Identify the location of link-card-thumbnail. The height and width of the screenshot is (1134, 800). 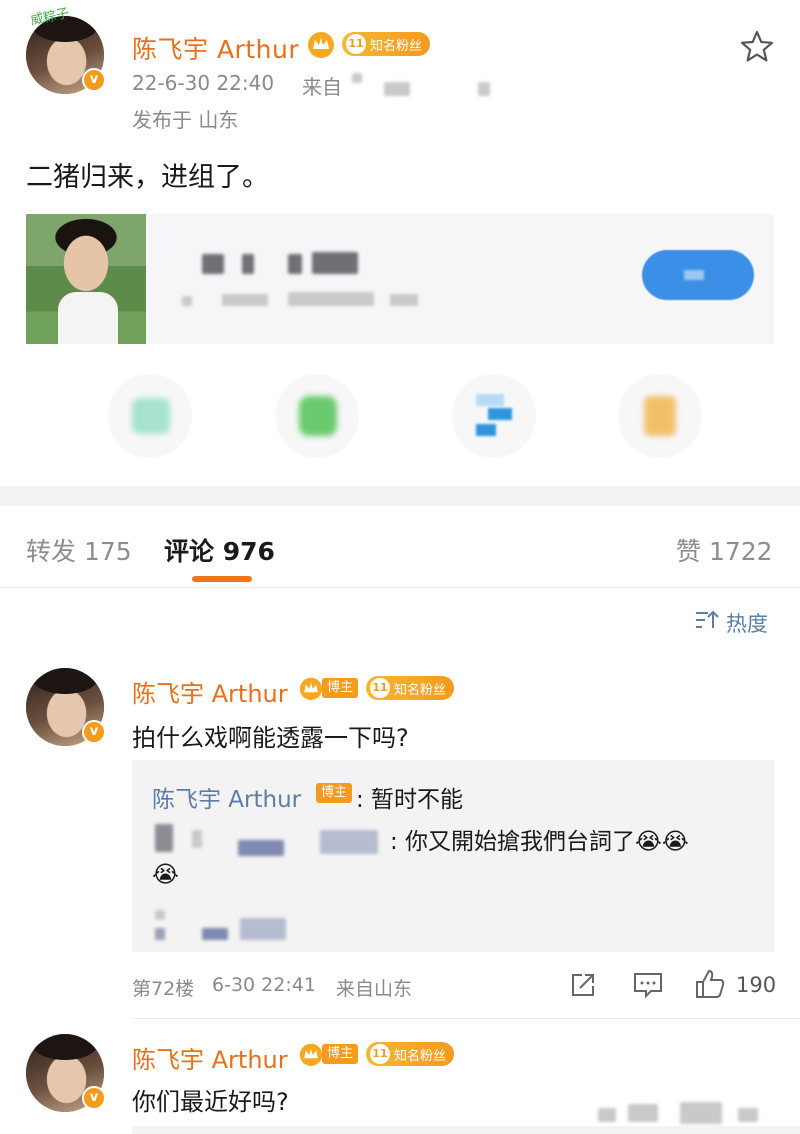
(86, 279).